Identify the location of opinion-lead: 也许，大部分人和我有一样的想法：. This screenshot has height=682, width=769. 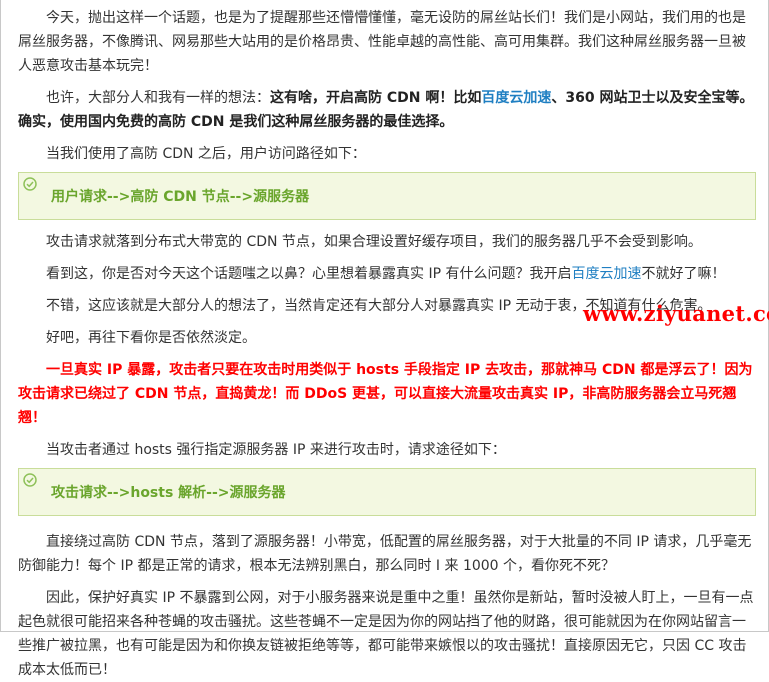
(158, 98).